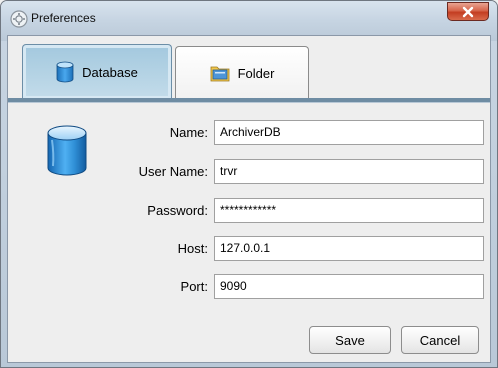  What do you see at coordinates (19, 19) in the screenshot?
I see `gear-icon` at bounding box center [19, 19].